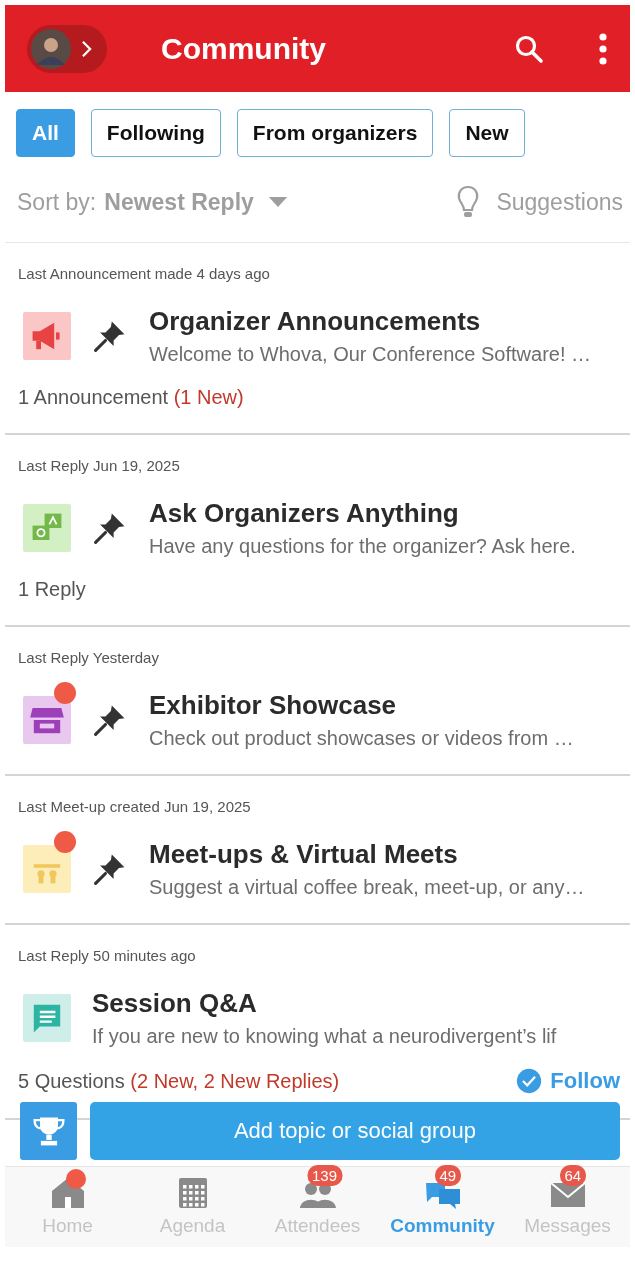  Describe the element at coordinates (131, 397) in the screenshot. I see `topic-count: 1 Announcement (1 New)` at that location.